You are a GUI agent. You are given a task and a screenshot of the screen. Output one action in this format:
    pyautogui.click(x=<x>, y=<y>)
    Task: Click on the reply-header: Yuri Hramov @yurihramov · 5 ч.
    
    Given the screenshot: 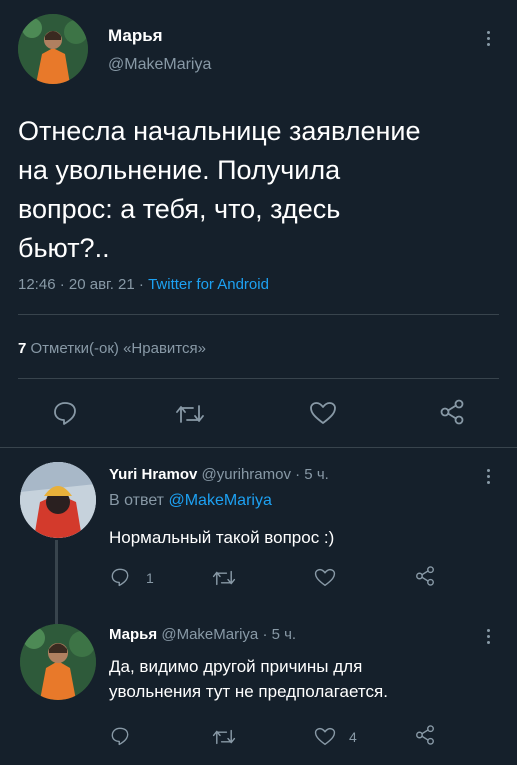 What is the action you would take?
    pyautogui.click(x=219, y=474)
    